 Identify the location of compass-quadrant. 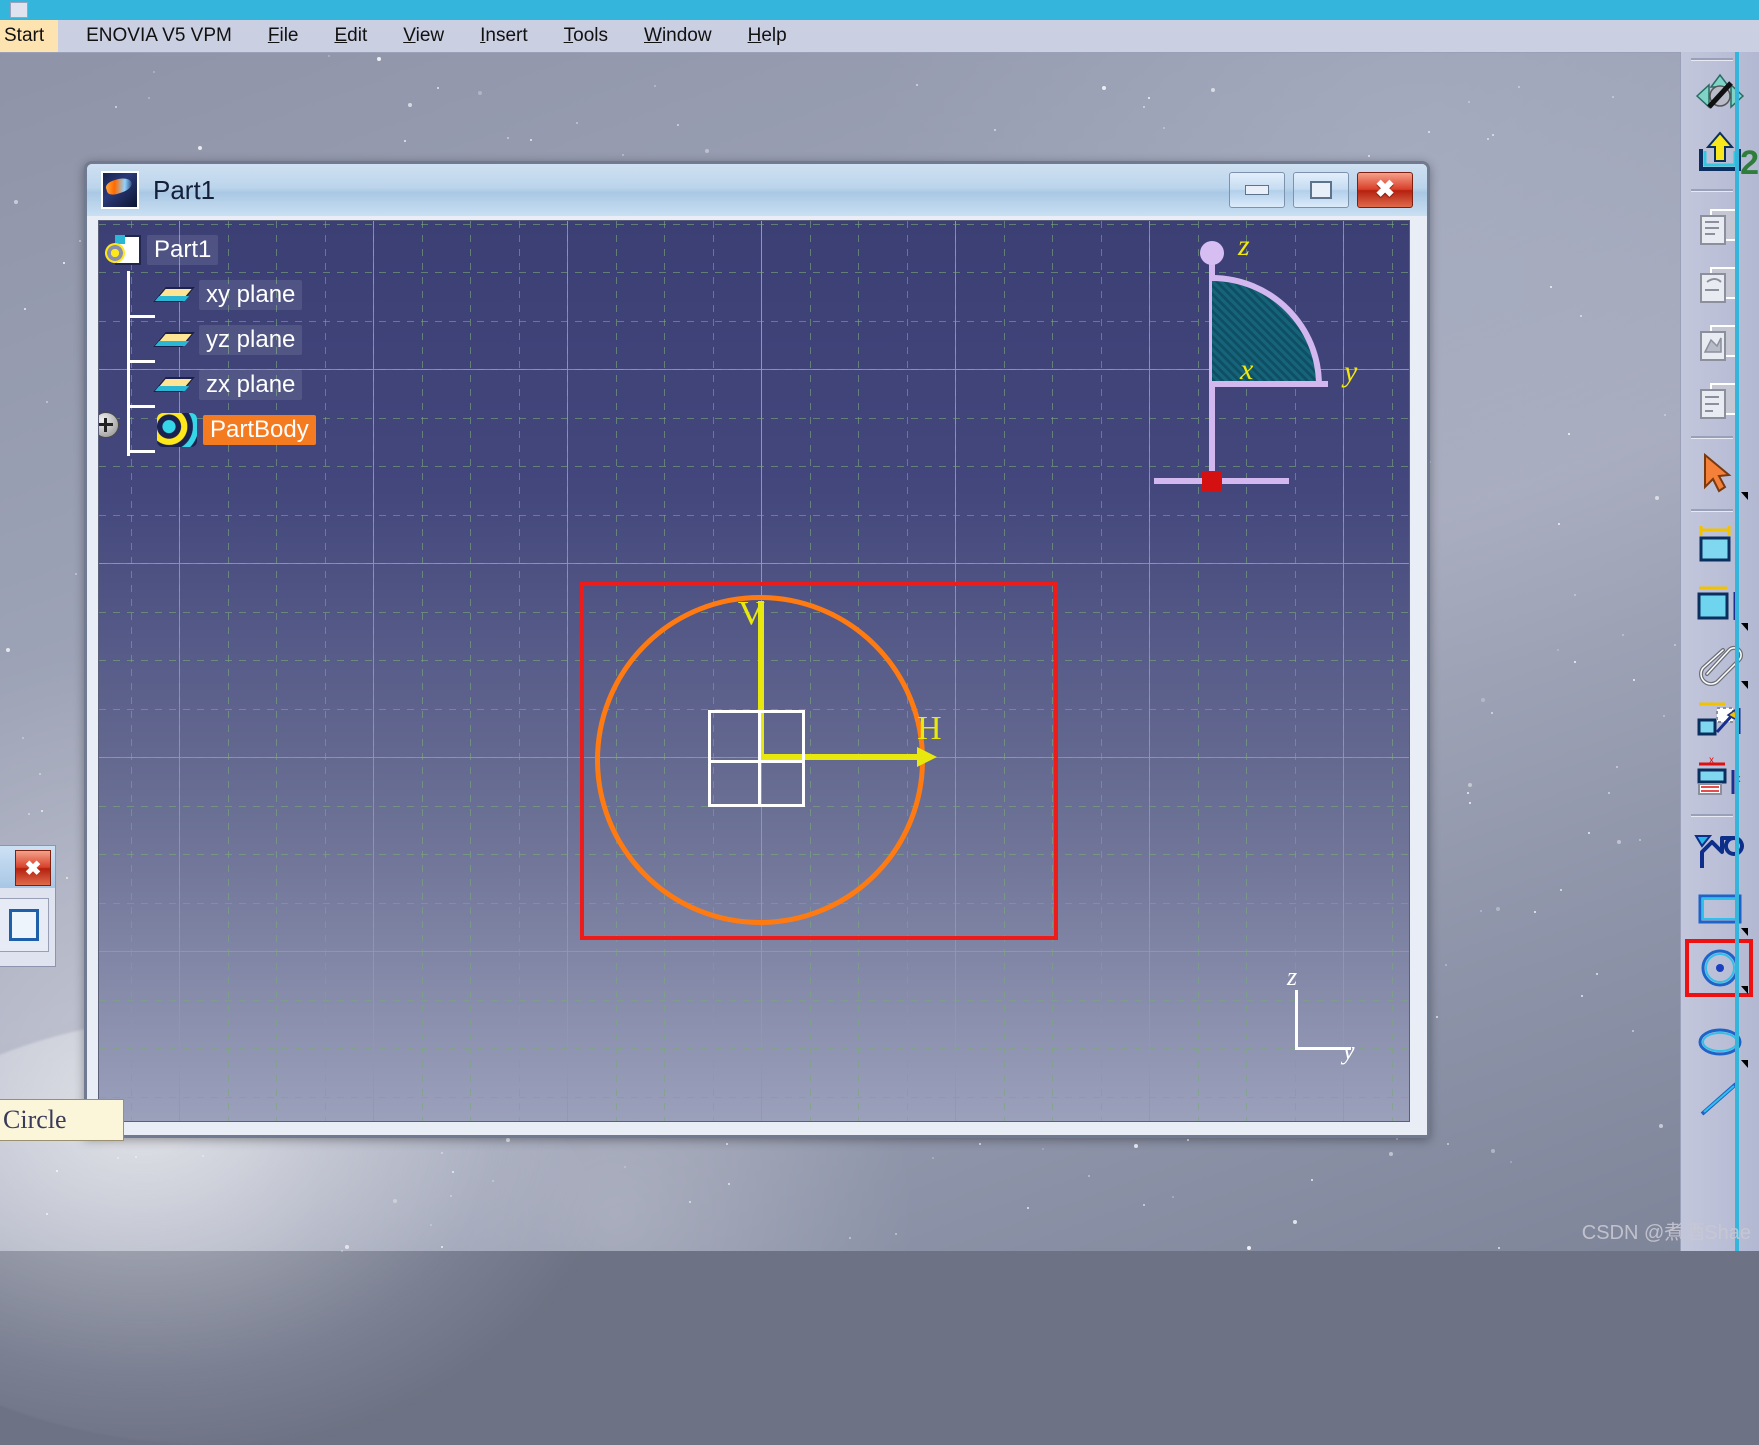
(1267, 330).